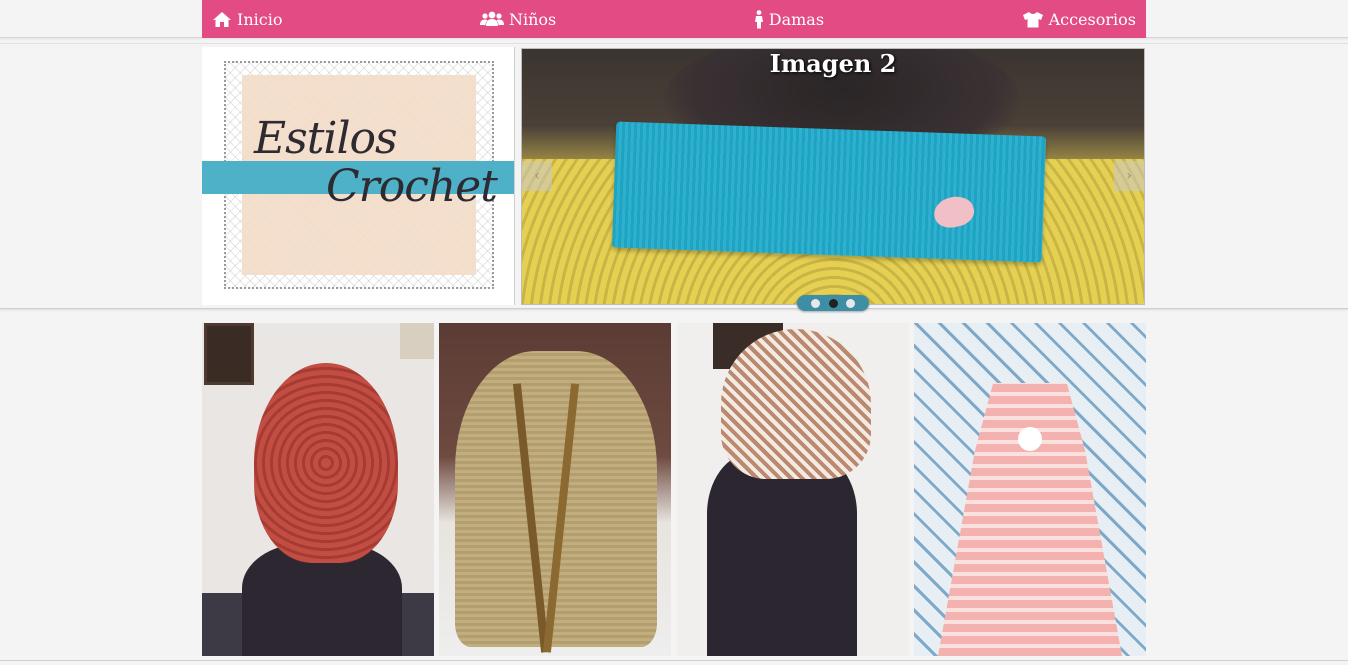 This screenshot has height=665, width=1348. Describe the element at coordinates (1033, 19) in the screenshot. I see `shirt-icon` at that location.